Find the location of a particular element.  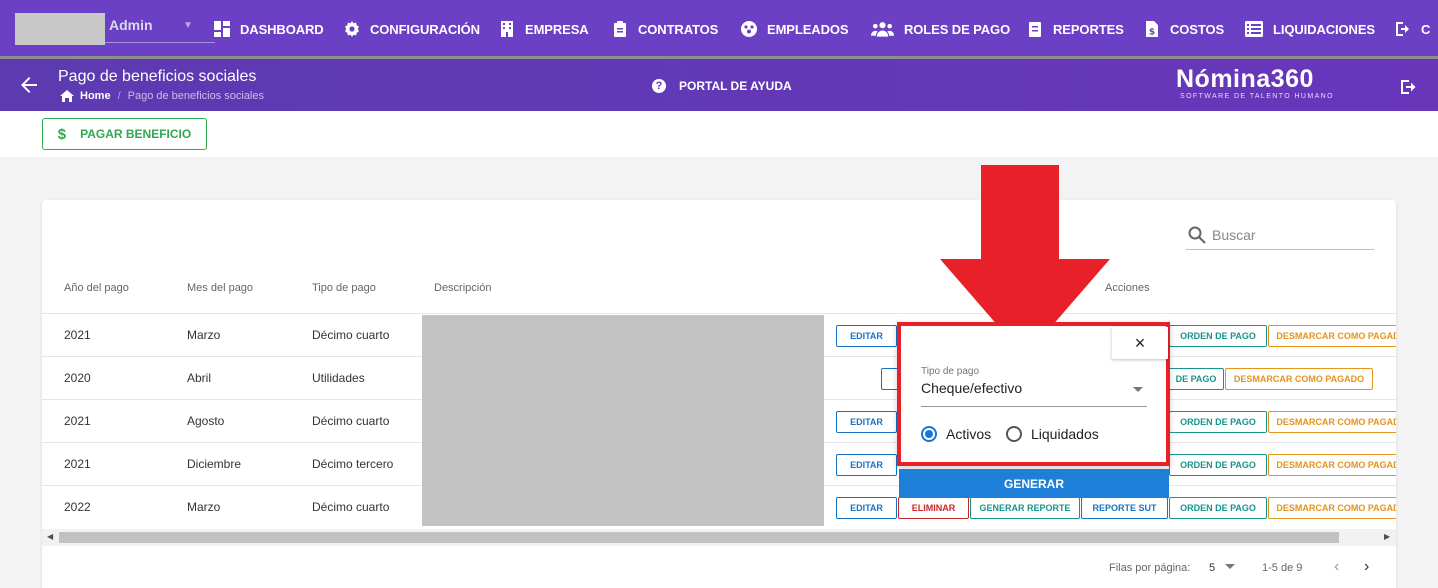

payment-type-value: Cheque/efectivo is located at coordinates (972, 388).